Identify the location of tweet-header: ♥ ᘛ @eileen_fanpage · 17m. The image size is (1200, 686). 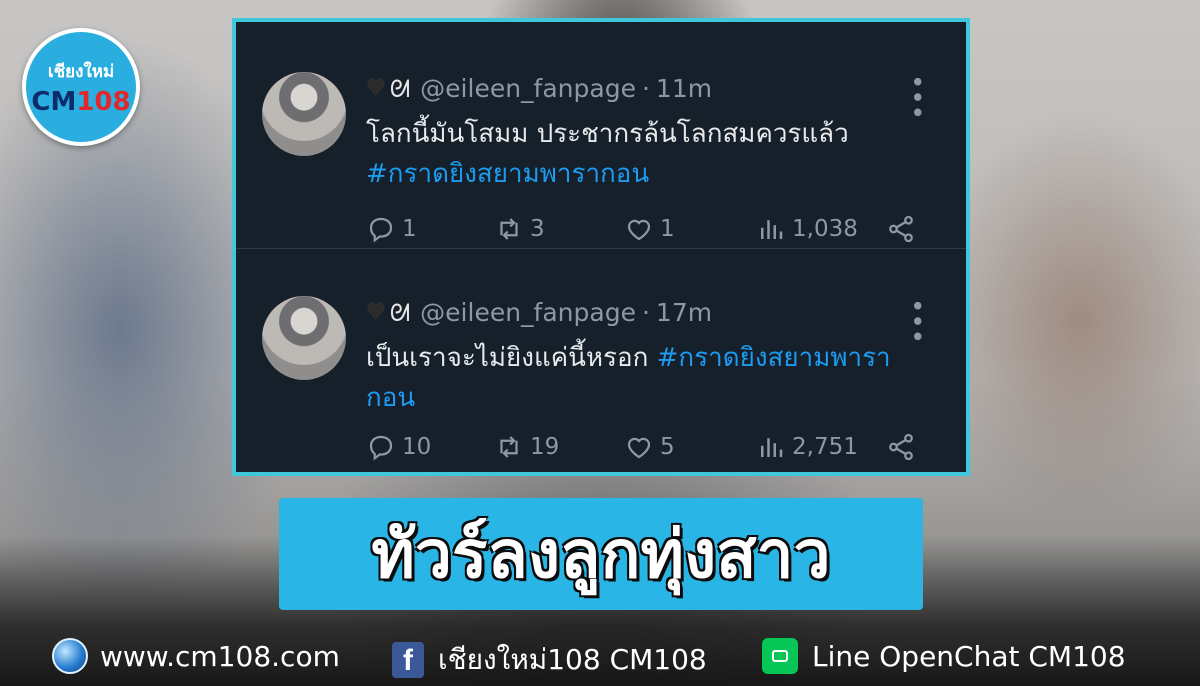
(539, 312).